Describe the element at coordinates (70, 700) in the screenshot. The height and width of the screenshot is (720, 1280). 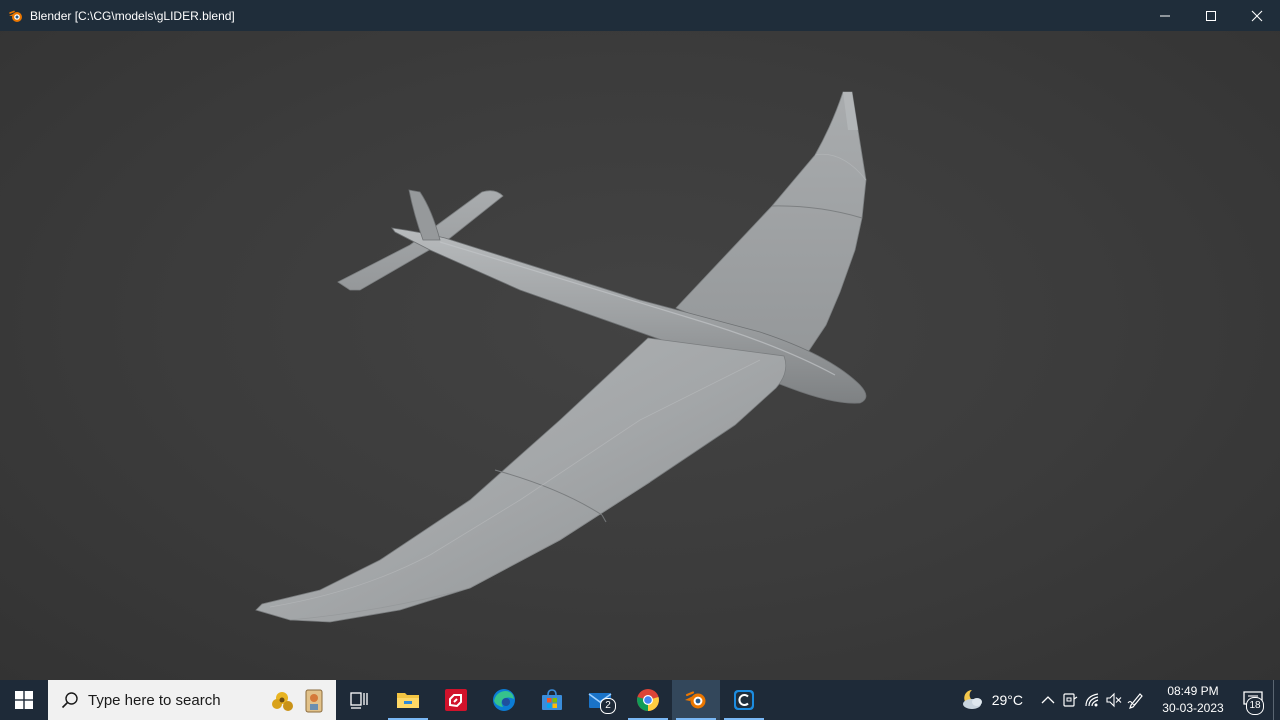
I see `search-icon` at that location.